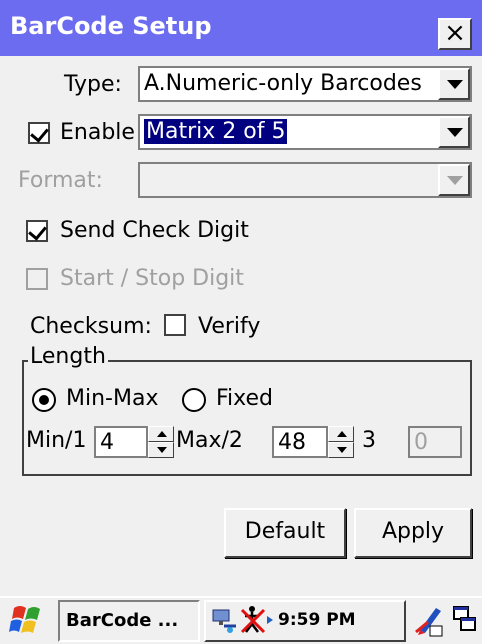  What do you see at coordinates (152, 278) in the screenshot?
I see `start-stop-digit-label: Start / Stop Digit` at bounding box center [152, 278].